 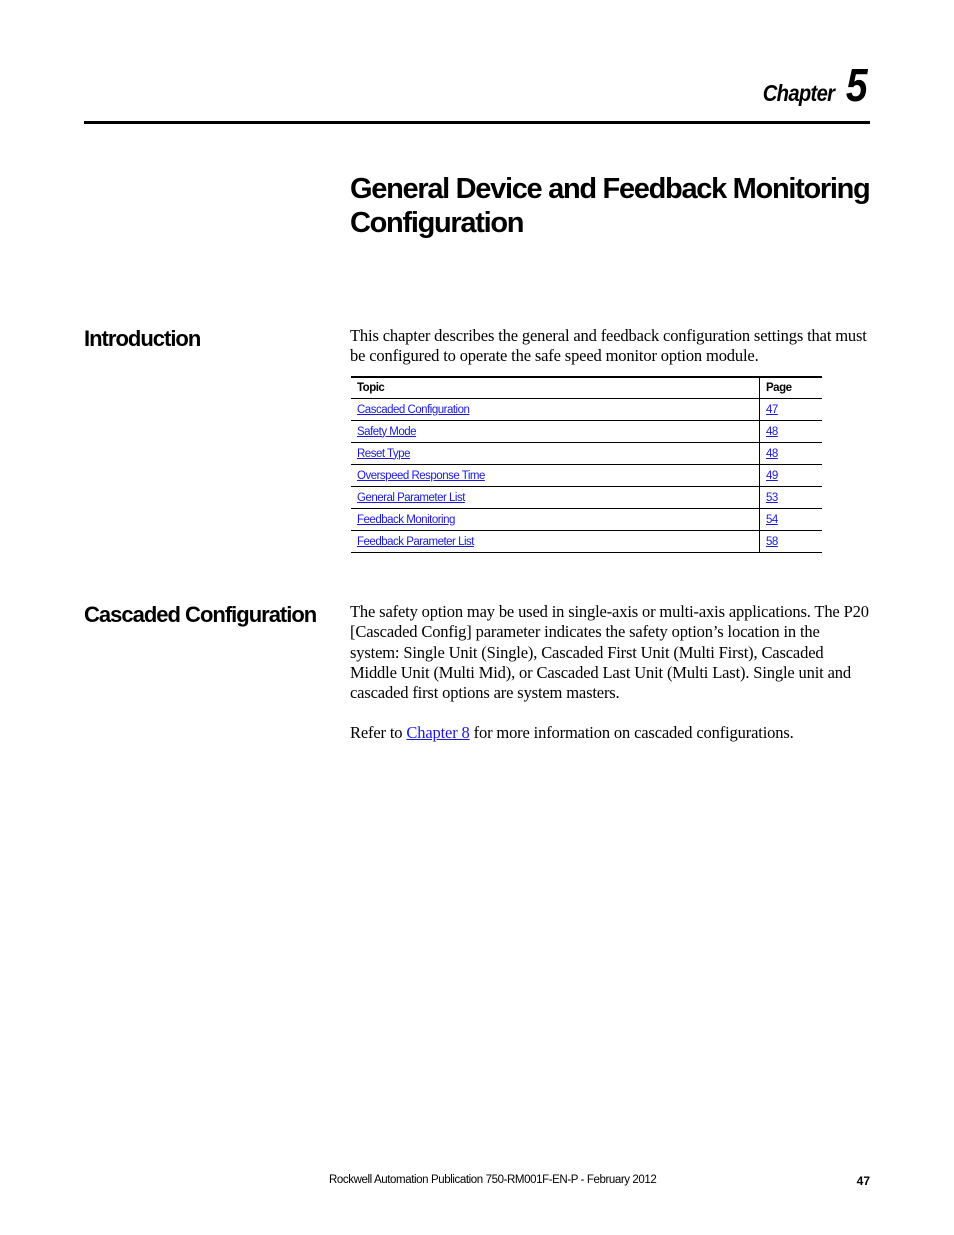 What do you see at coordinates (798, 93) in the screenshot?
I see `chapter-label: Chapter` at bounding box center [798, 93].